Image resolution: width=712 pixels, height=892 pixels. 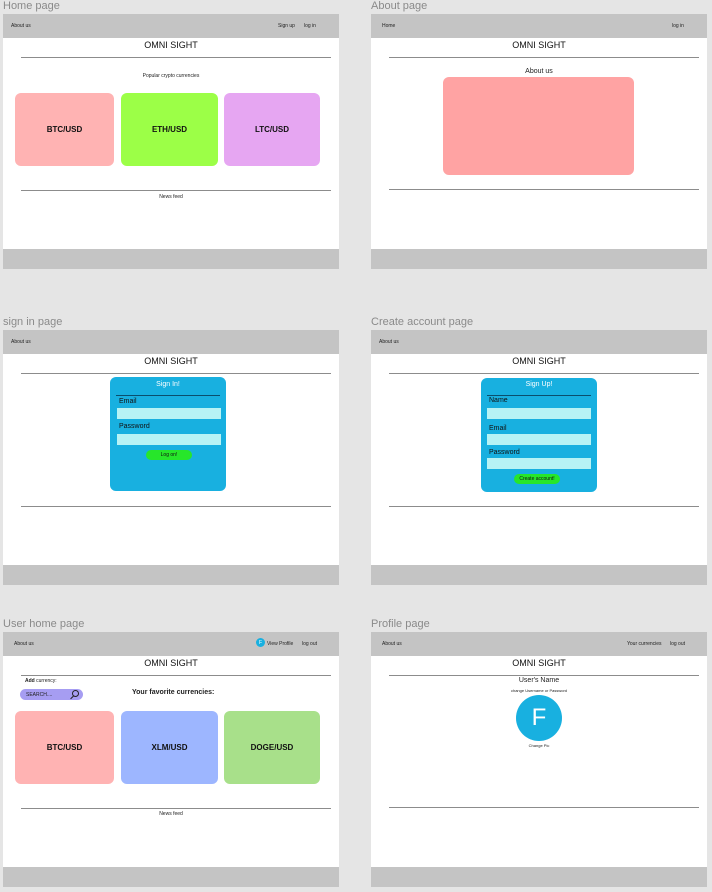 What do you see at coordinates (33, 322) in the screenshot?
I see `frame-label-signin: sign in page` at bounding box center [33, 322].